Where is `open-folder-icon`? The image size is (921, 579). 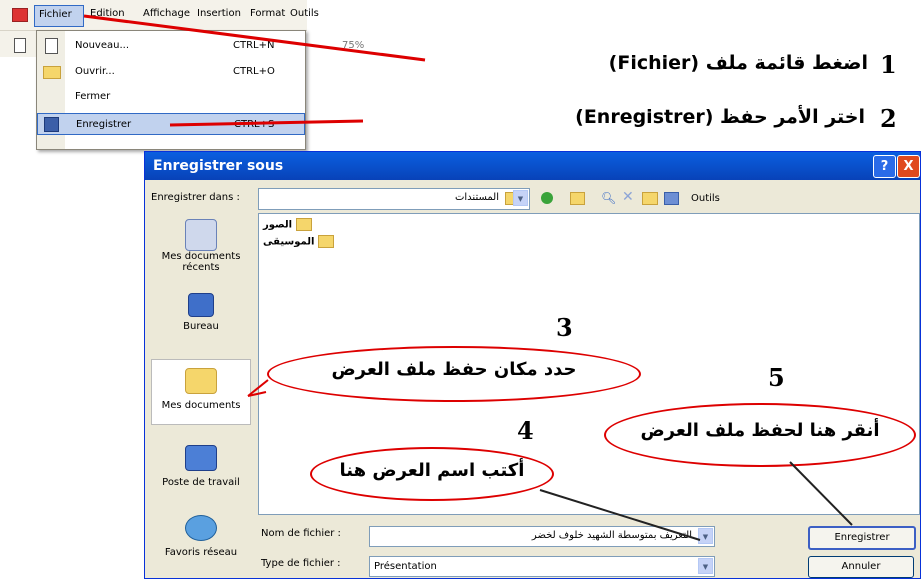 open-folder-icon is located at coordinates (52, 72).